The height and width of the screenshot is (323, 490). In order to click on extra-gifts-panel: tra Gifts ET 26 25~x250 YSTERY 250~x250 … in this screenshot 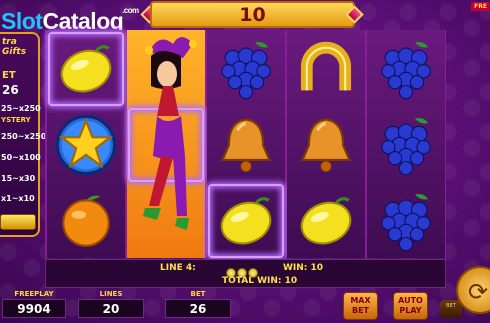, I will do `click(23, 134)`.